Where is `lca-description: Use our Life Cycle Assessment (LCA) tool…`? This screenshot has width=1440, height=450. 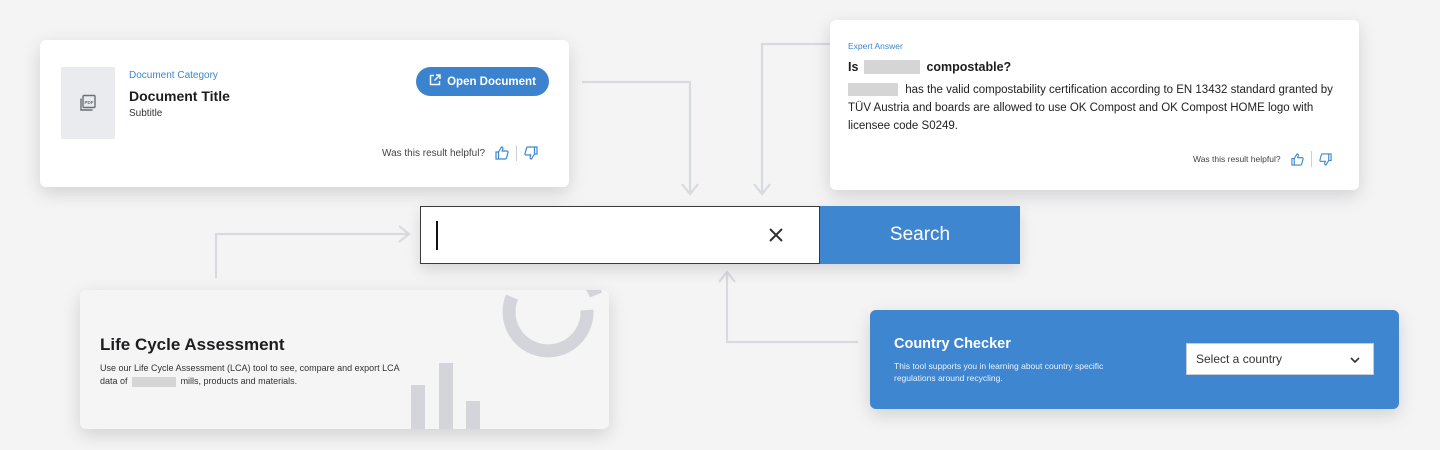
lca-description: Use our Life Cycle Assessment (LCA) tool… is located at coordinates (250, 375).